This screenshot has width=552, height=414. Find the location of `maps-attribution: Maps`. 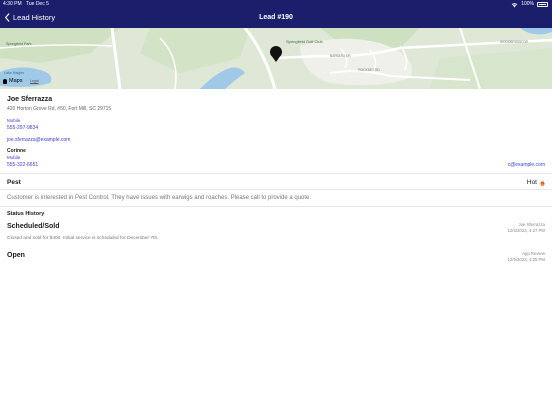

maps-attribution: Maps is located at coordinates (12, 81).